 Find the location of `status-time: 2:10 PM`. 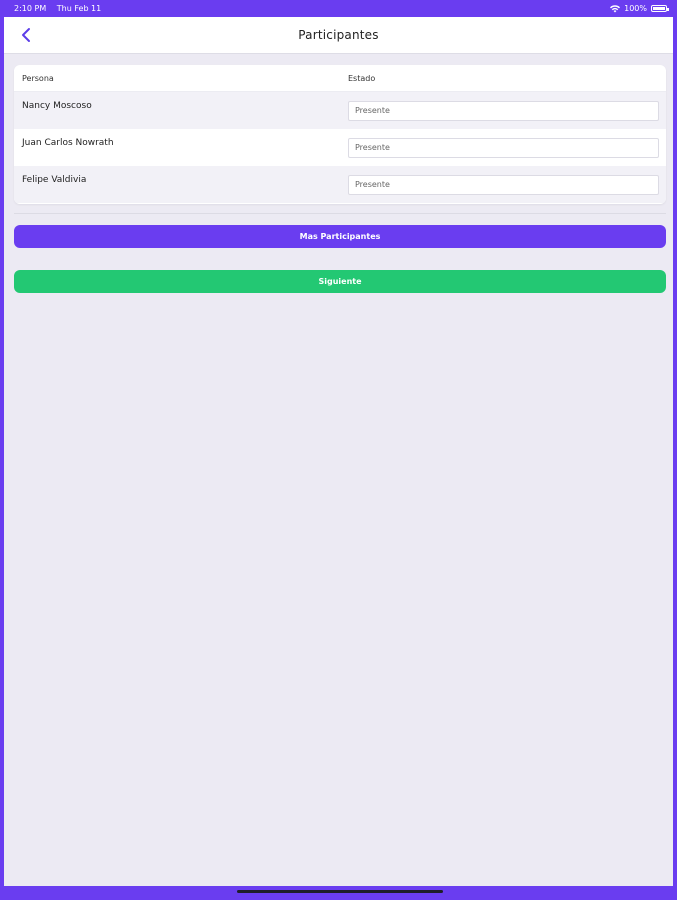

status-time: 2:10 PM is located at coordinates (30, 8).